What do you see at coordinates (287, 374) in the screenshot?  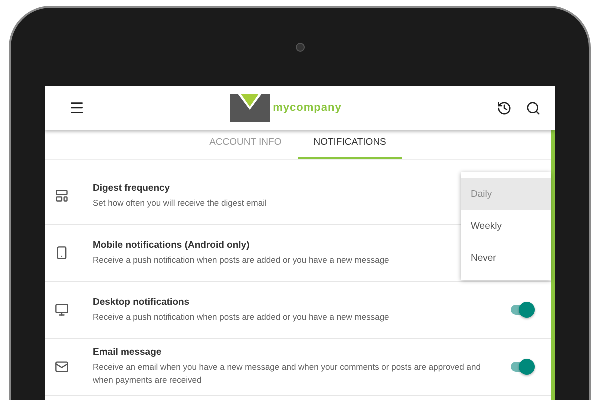 I see `setting-description: Receive an email when you have a new message and when your comments or posts are approved and when payments are received` at bounding box center [287, 374].